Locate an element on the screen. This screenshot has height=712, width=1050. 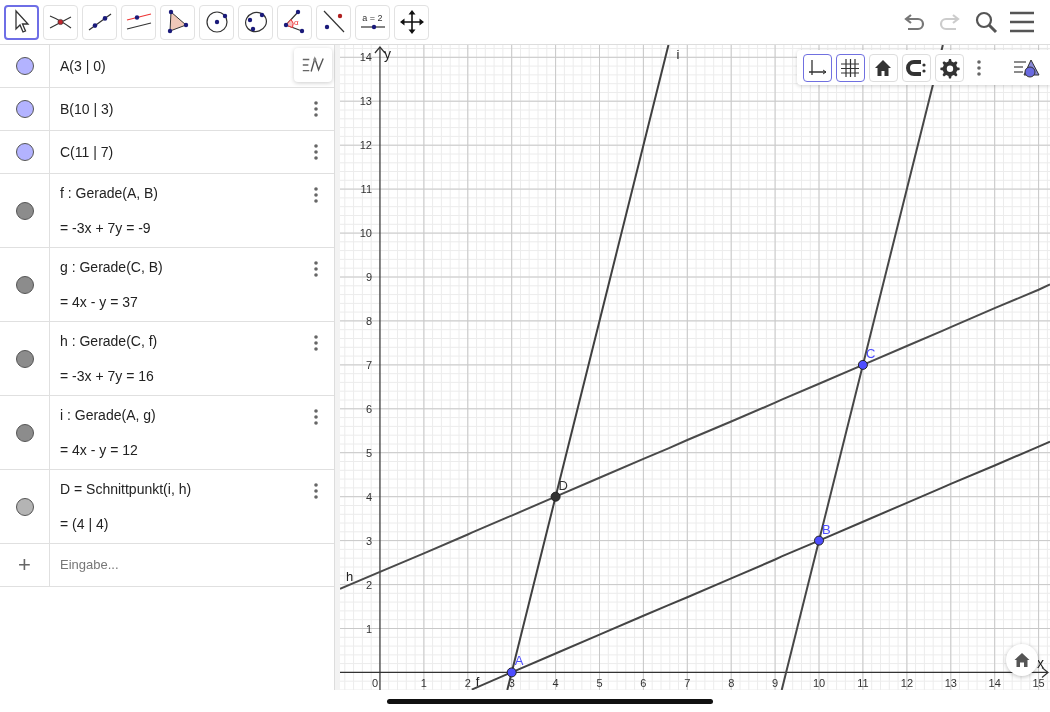
menu-icon is located at coordinates (1022, 22).